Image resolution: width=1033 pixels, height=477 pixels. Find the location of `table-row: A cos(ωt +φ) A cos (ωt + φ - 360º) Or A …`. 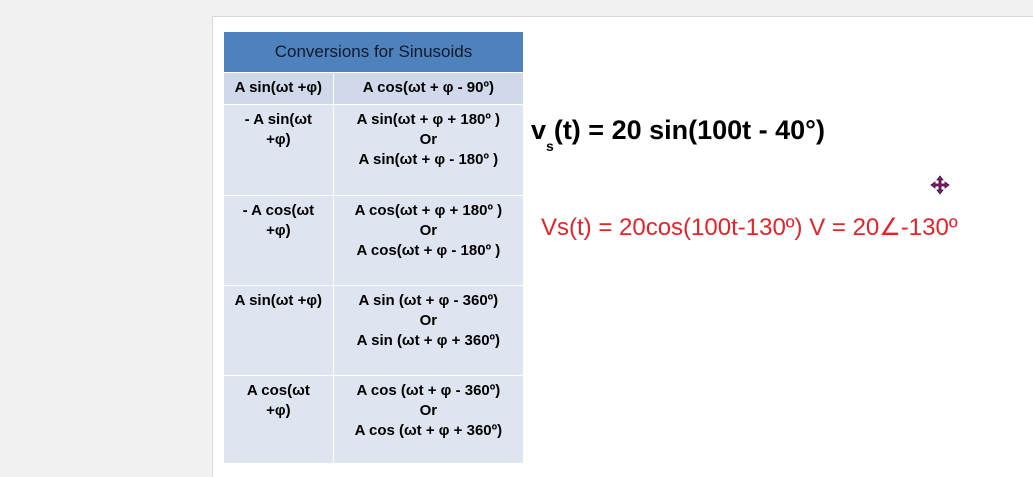

table-row: A cos(ωt +φ) A cos (ωt + φ - 360º) Or A … is located at coordinates (374, 419).